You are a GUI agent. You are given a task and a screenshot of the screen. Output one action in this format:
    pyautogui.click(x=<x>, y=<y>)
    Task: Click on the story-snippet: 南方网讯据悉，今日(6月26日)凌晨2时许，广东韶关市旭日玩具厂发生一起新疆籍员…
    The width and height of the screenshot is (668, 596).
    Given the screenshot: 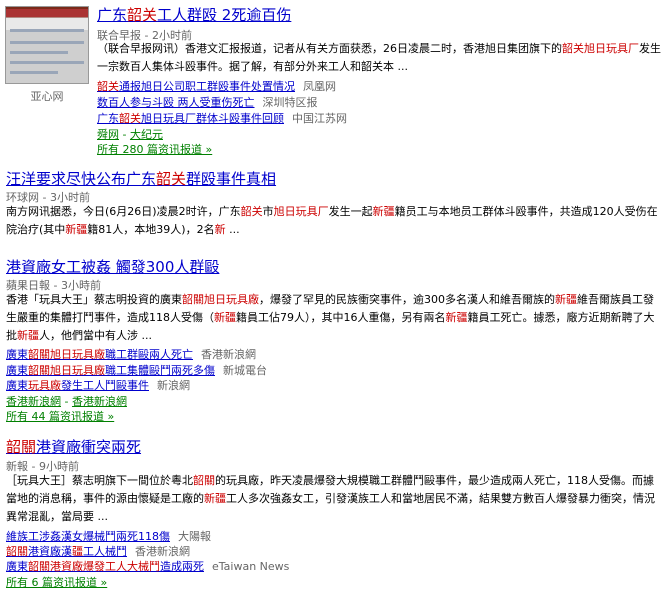 What is the action you would take?
    pyautogui.click(x=332, y=220)
    